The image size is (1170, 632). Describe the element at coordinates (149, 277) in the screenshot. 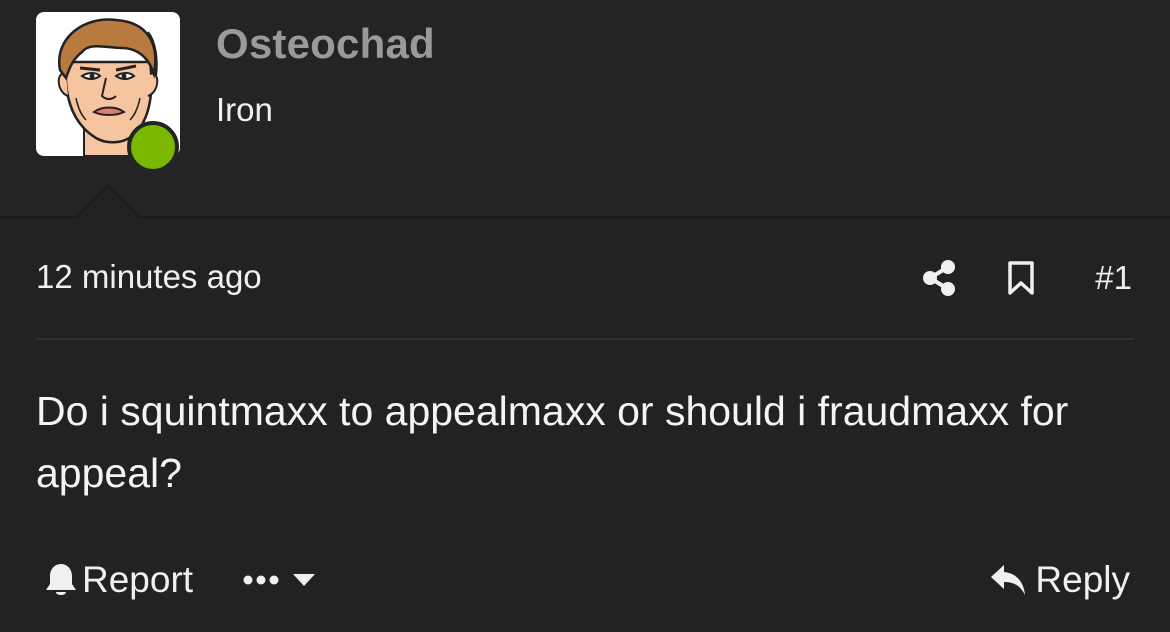

I see `post-timestamp: 12 minutes ago` at that location.